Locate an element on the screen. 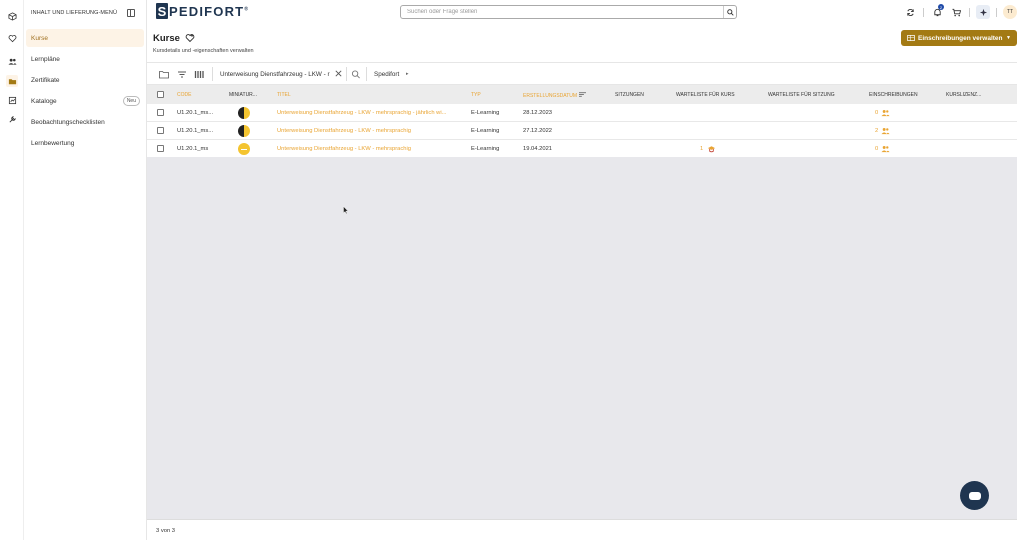 This screenshot has height=540, width=1024. column-header-sessions: SITZUNGEN is located at coordinates (629, 95).